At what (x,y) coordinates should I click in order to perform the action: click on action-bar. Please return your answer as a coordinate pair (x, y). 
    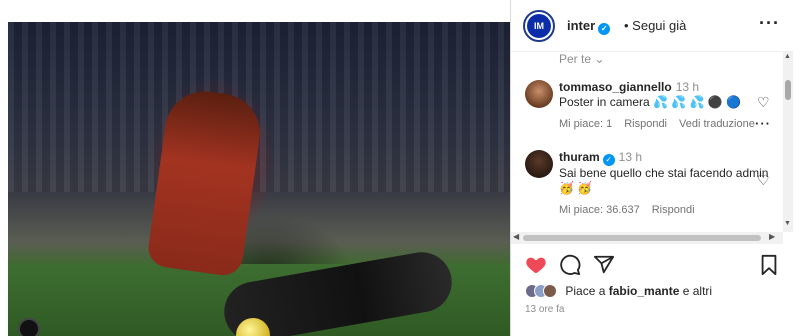
    Looking at the image, I should click on (652, 268).